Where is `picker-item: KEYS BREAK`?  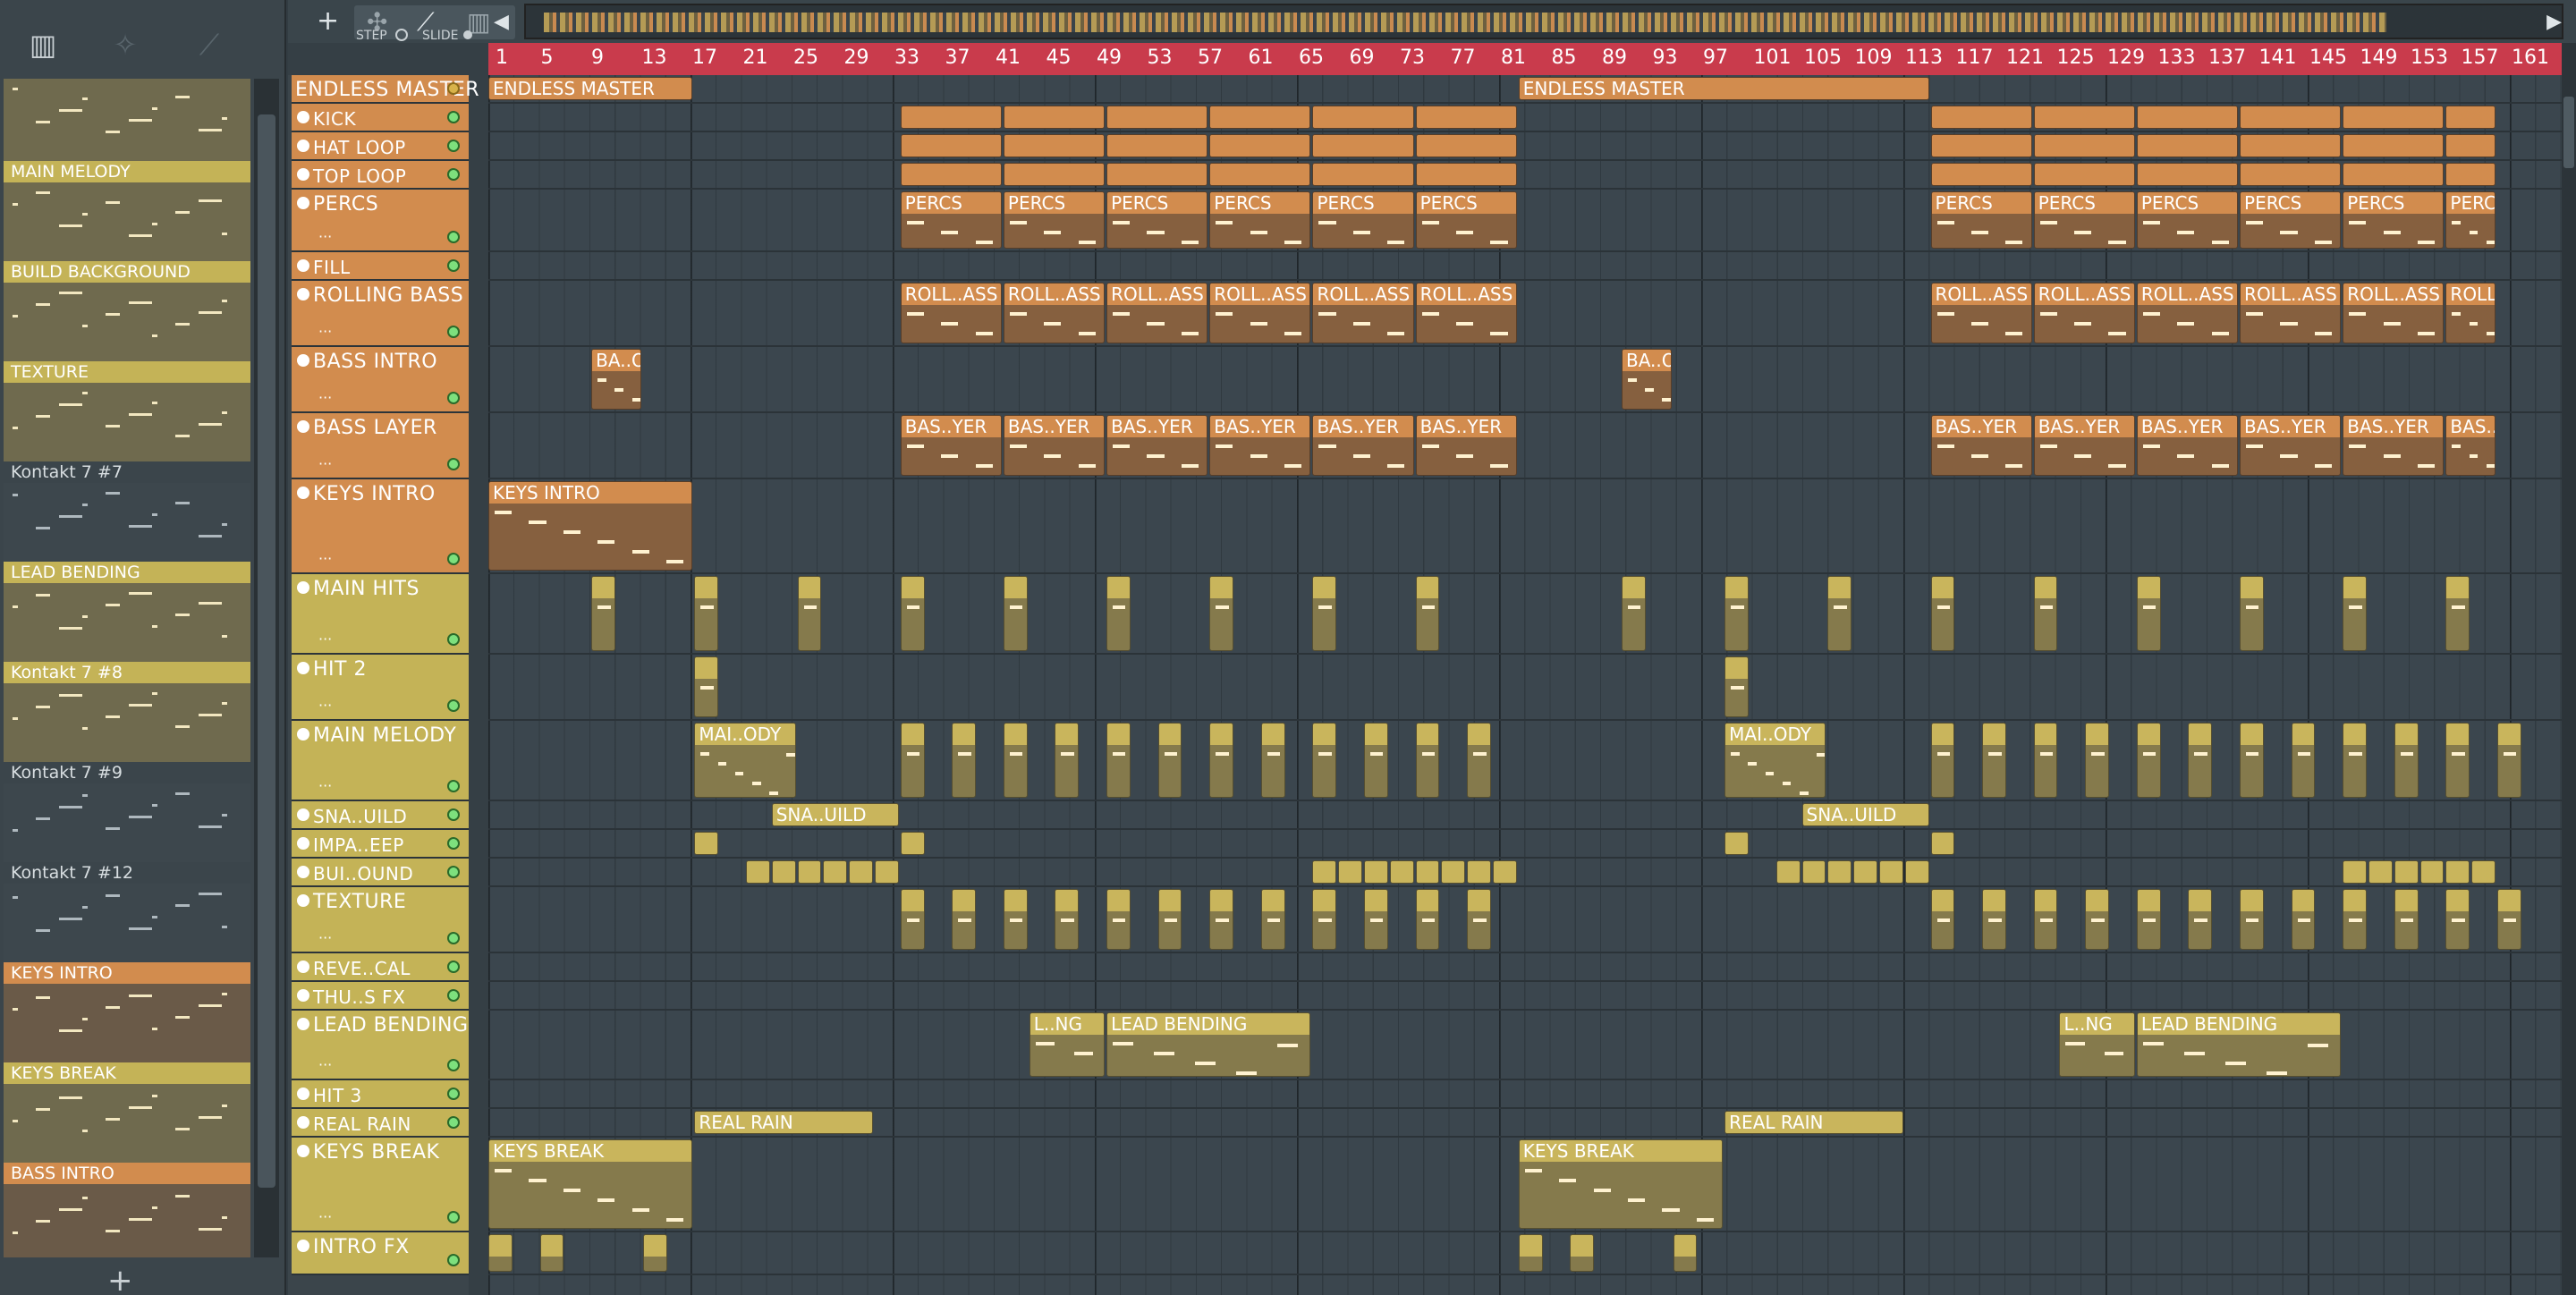 picker-item: KEYS BREAK is located at coordinates (127, 1112).